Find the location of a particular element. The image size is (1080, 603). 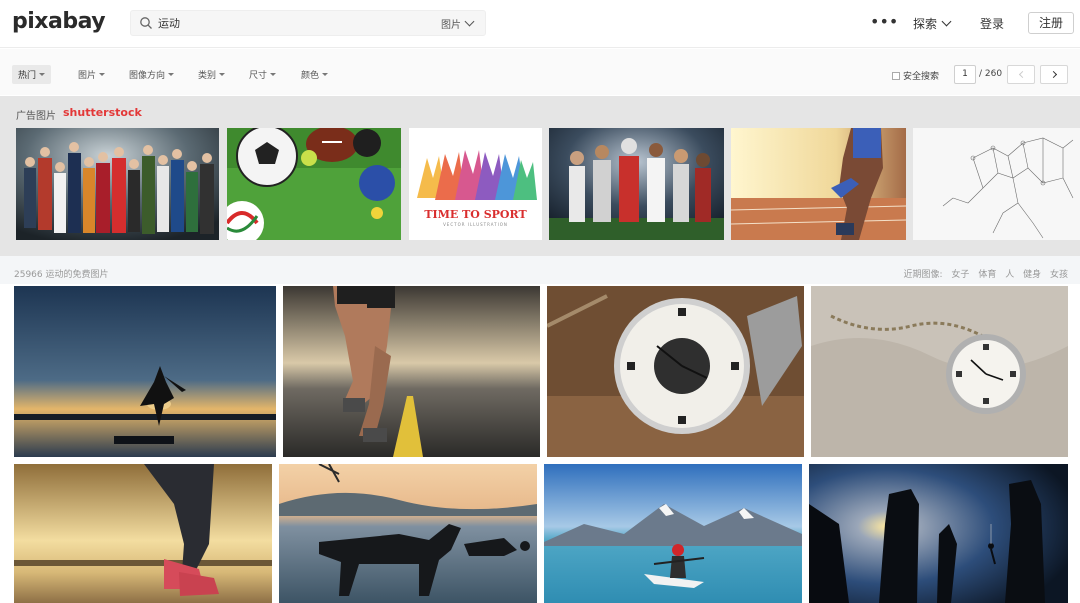

ad-image-football-players-art is located at coordinates (636, 184).